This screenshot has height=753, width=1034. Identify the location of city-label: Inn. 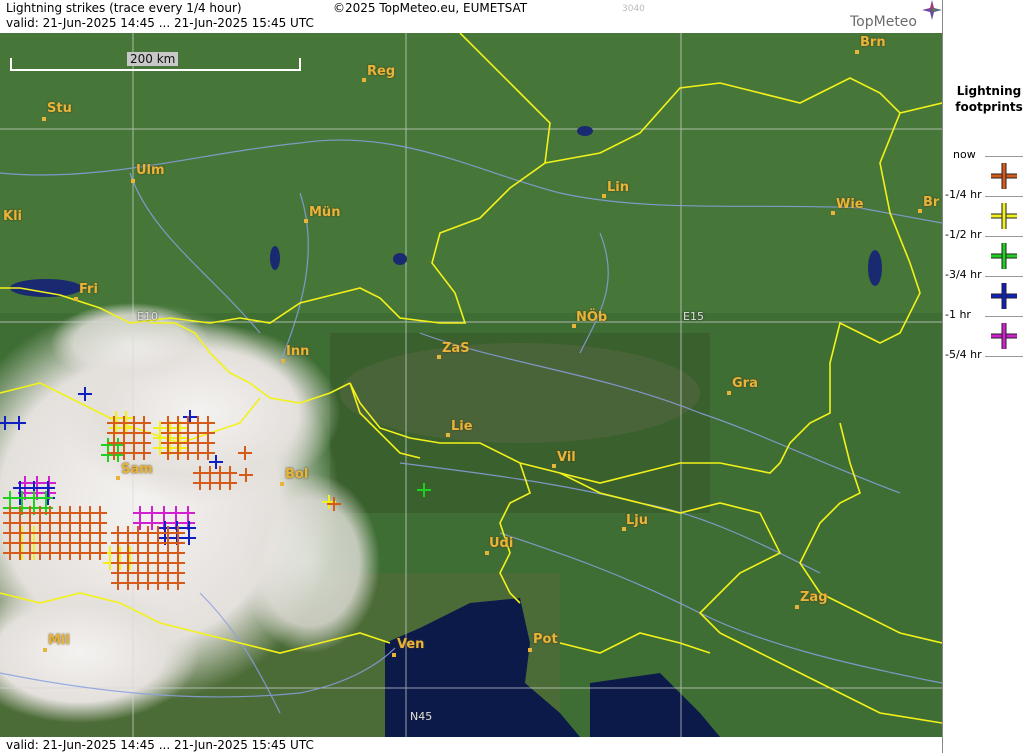
(297, 351).